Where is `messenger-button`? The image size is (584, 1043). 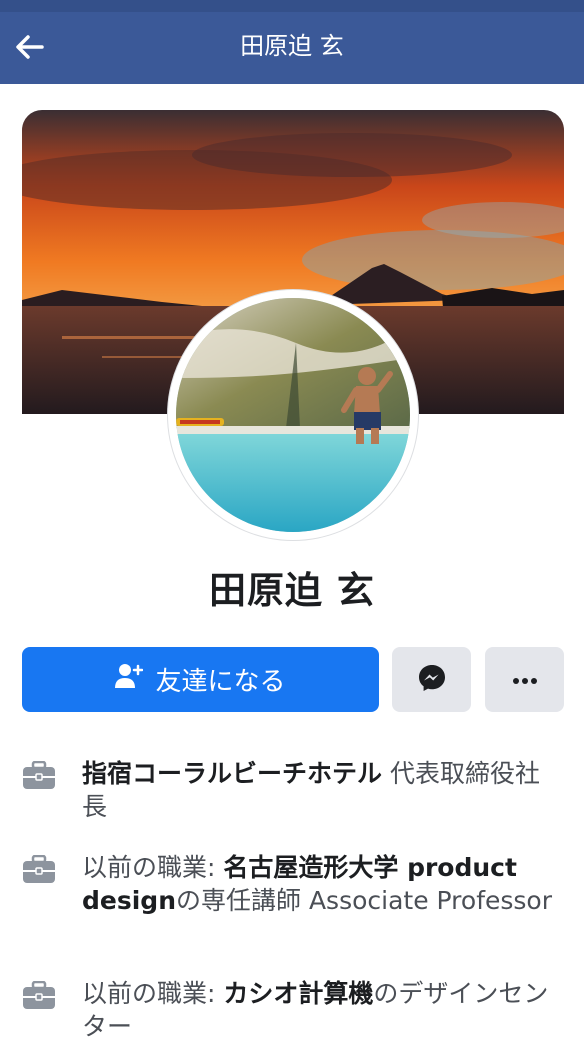 messenger-button is located at coordinates (431, 679).